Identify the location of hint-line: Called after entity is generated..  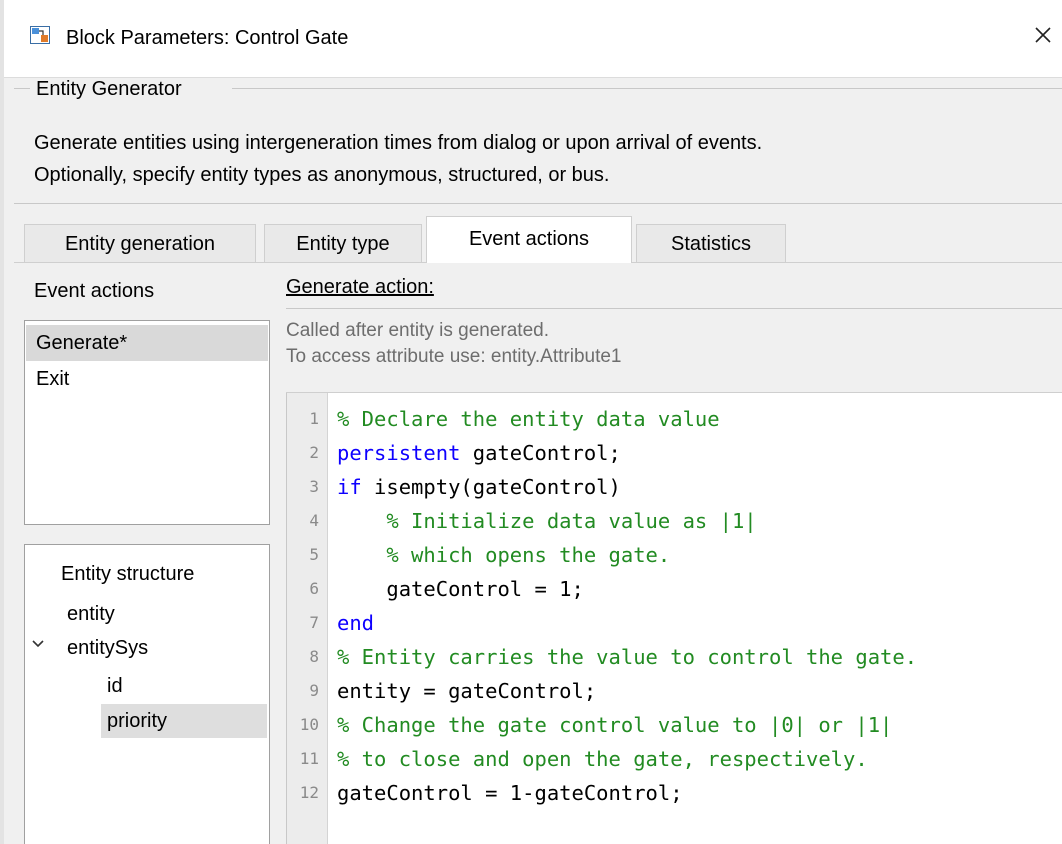
(417, 330).